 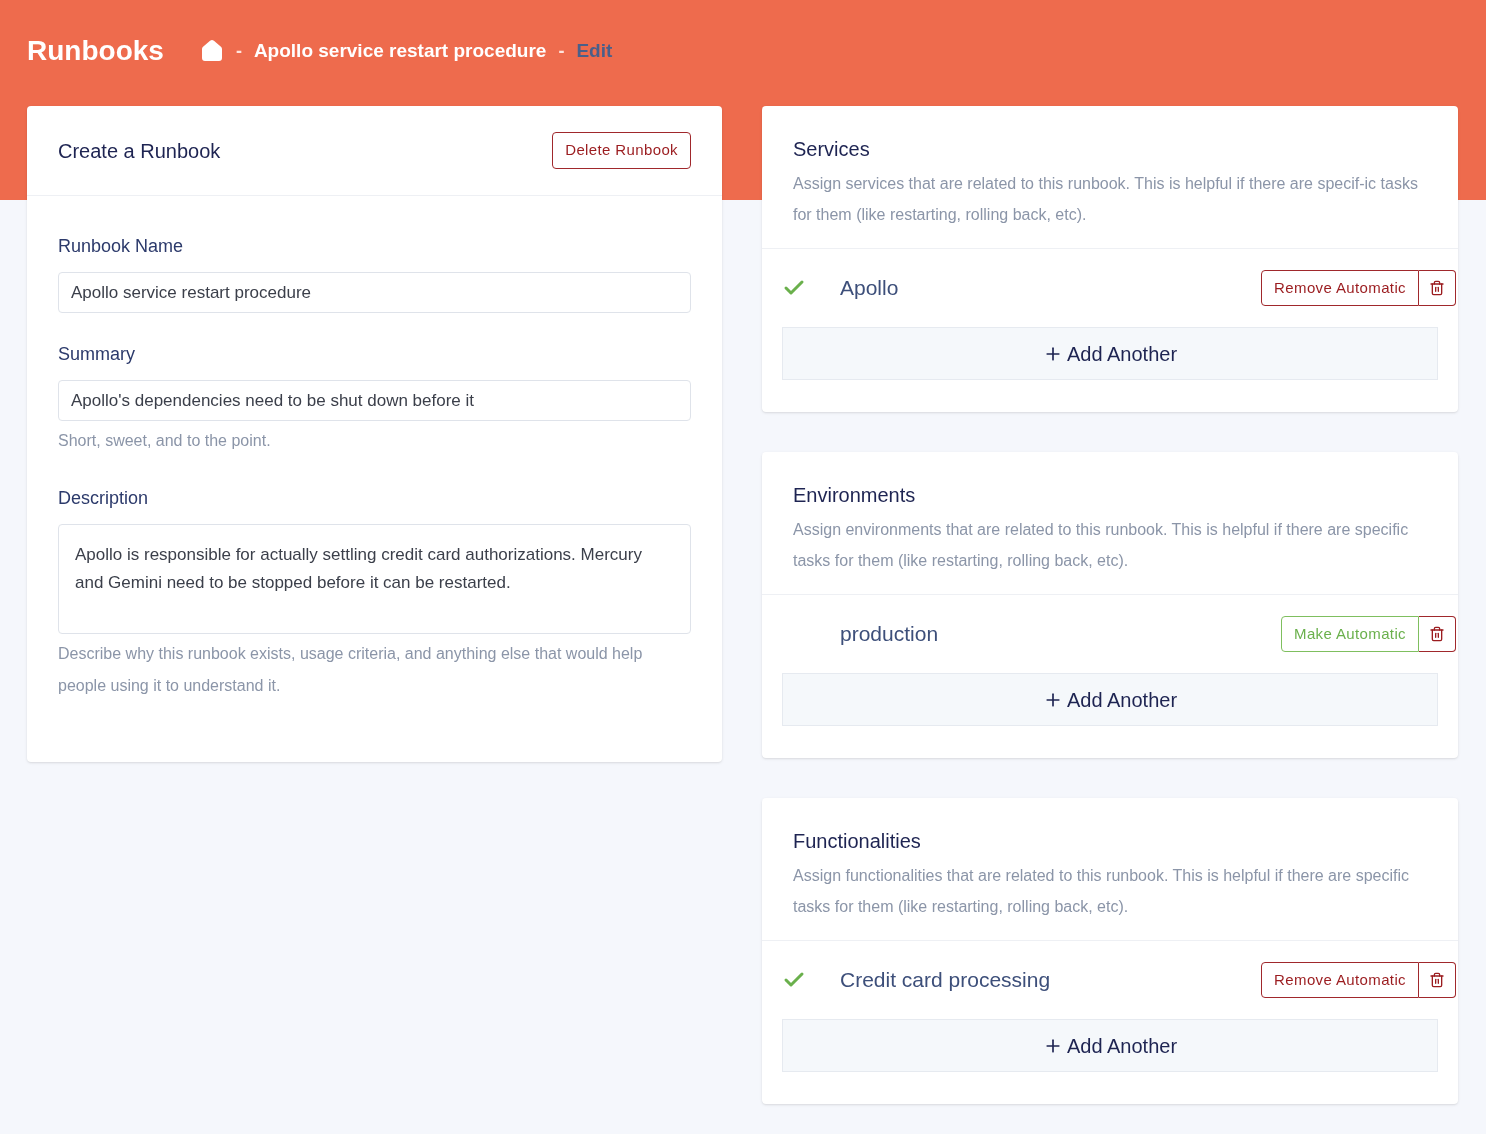 I want to click on help-text: Short, sweet, and to the point., so click(x=165, y=441).